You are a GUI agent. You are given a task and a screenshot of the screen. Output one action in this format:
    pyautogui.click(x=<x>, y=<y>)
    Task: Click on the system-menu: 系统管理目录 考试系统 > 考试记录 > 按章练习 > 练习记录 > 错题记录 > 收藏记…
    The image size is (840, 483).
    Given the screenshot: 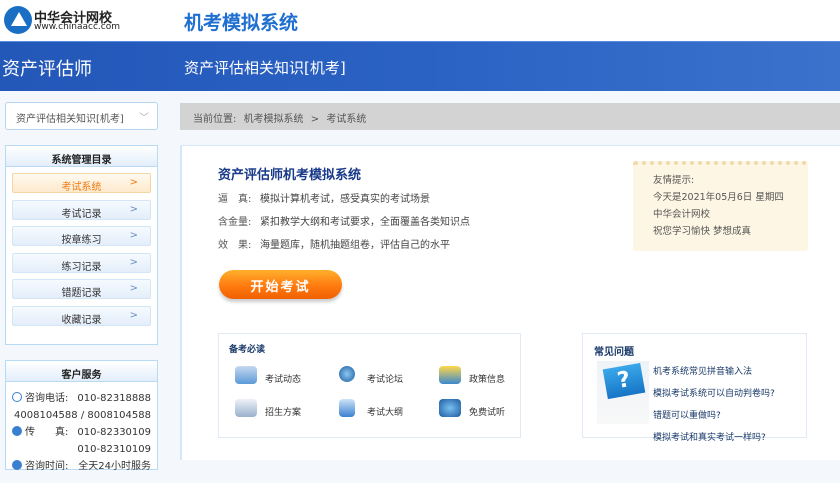 What is the action you would take?
    pyautogui.click(x=81, y=245)
    